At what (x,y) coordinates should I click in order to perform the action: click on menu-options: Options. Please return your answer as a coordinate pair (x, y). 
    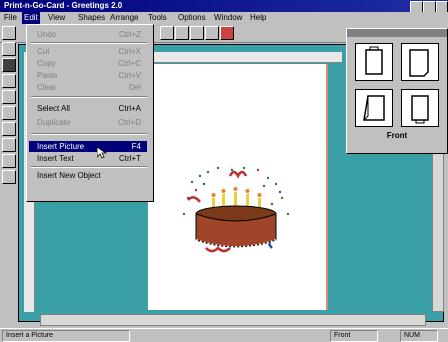
    Looking at the image, I should click on (192, 18).